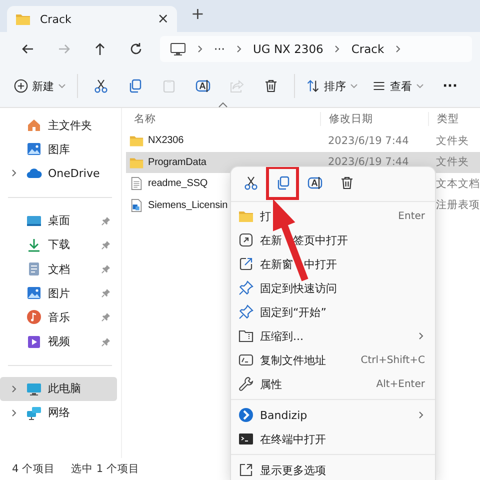 This screenshot has height=480, width=480. Describe the element at coordinates (392, 360) in the screenshot. I see `shortcut-text: Ctrl+Shift+C` at that location.